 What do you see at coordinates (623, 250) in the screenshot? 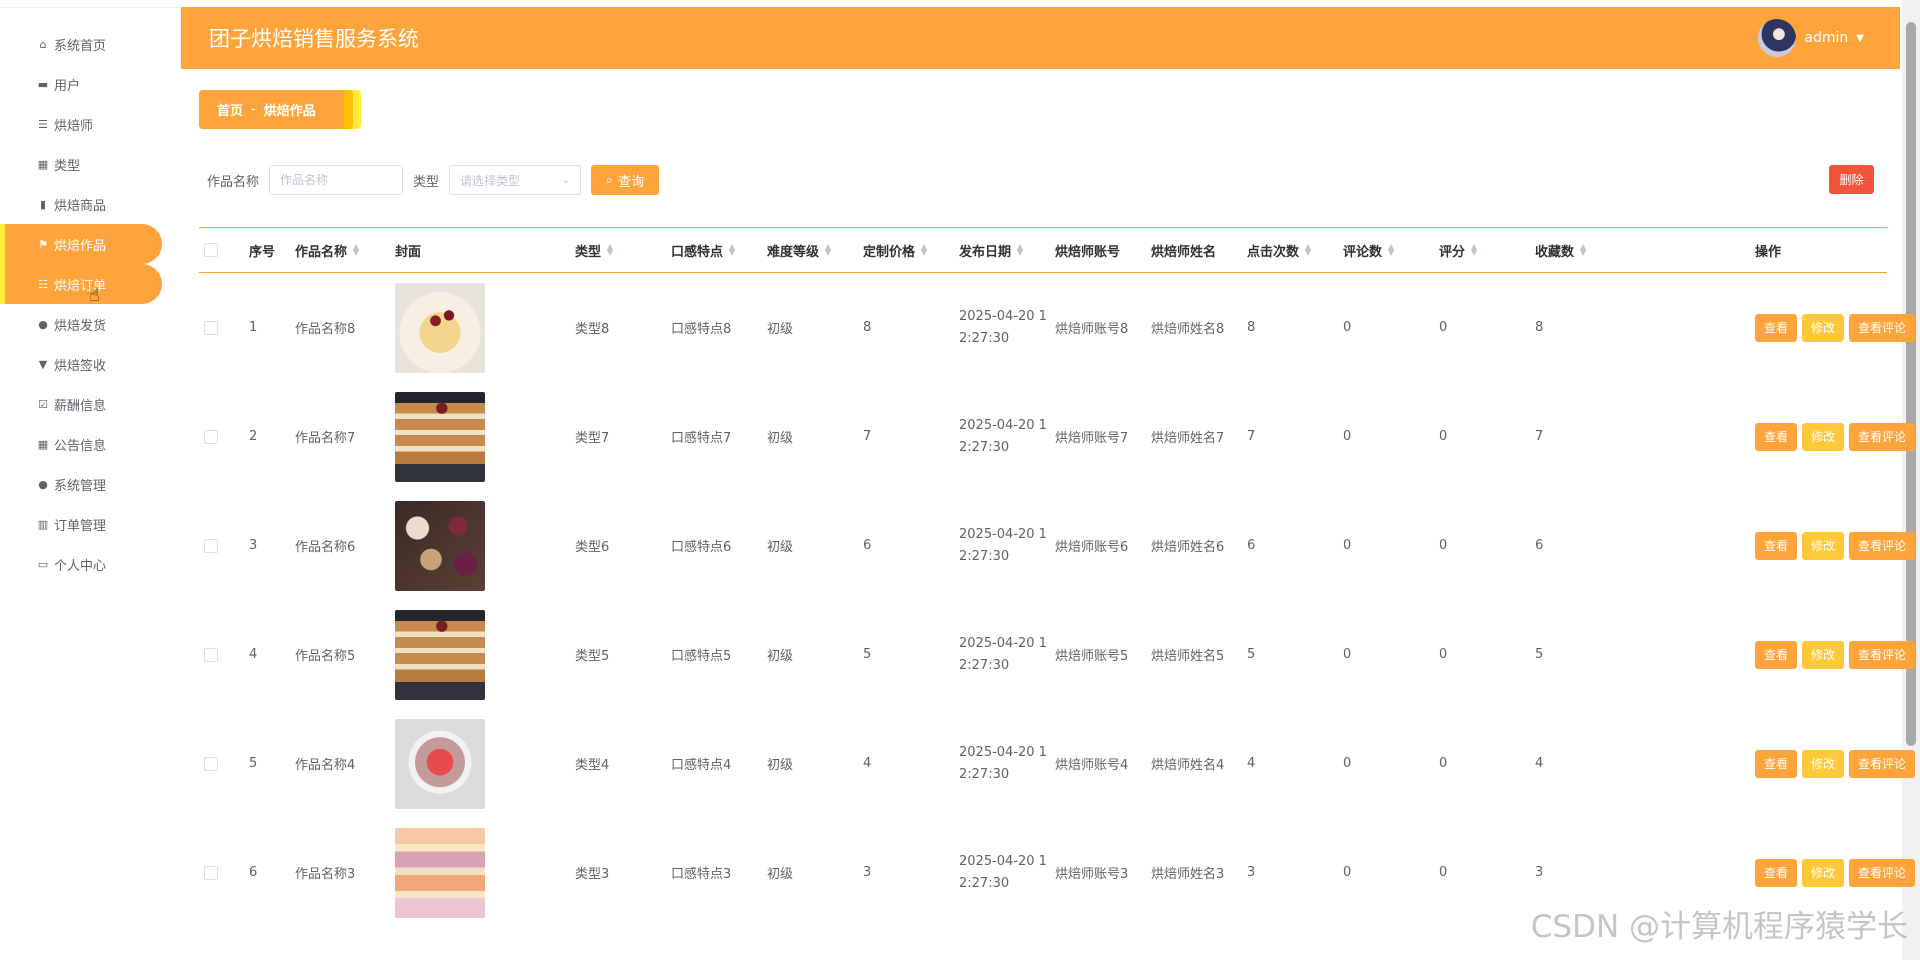
I see `column-header: 类型 ▲ ▼` at bounding box center [623, 250].